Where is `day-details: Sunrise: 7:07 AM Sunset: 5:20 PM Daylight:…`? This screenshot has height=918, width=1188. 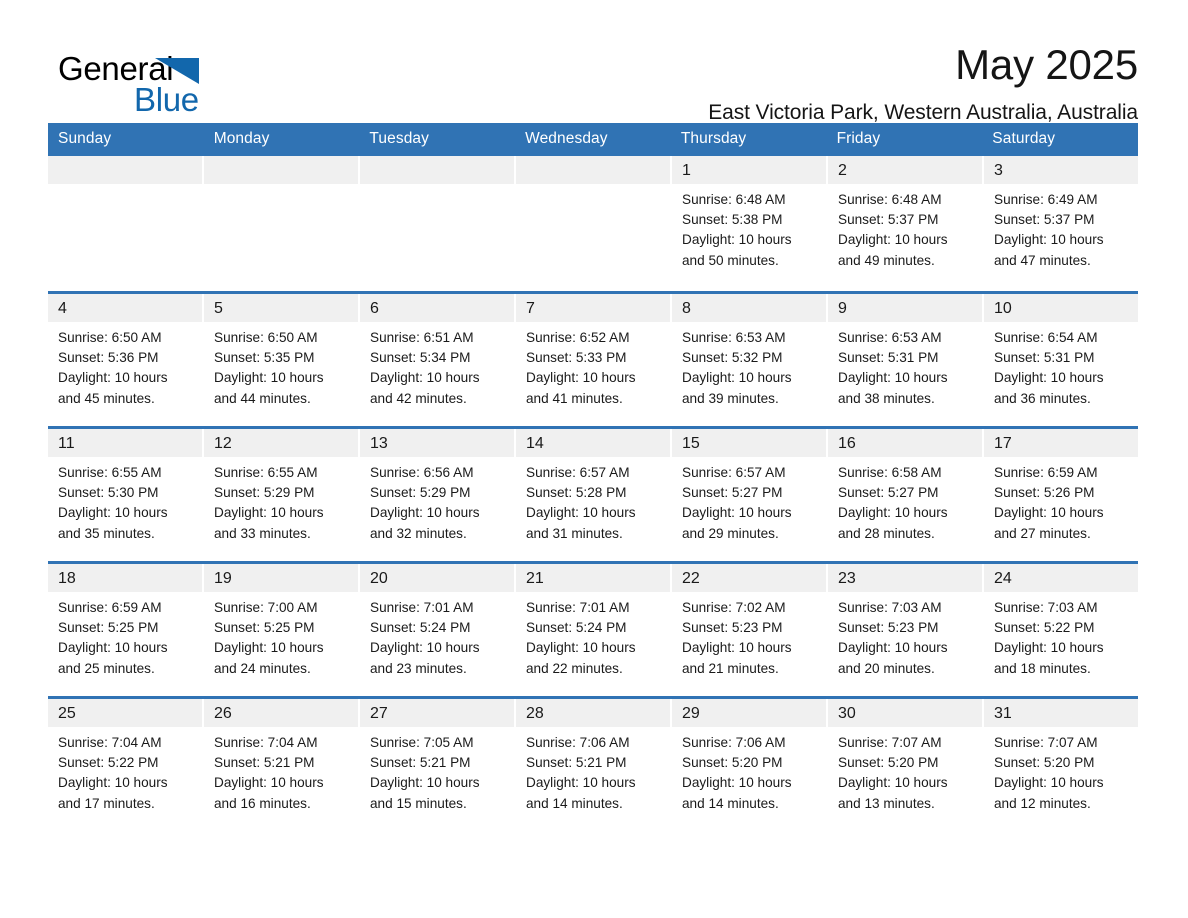
day-details: Sunrise: 7:07 AM Sunset: 5:20 PM Daylight:… is located at coordinates (1061, 770).